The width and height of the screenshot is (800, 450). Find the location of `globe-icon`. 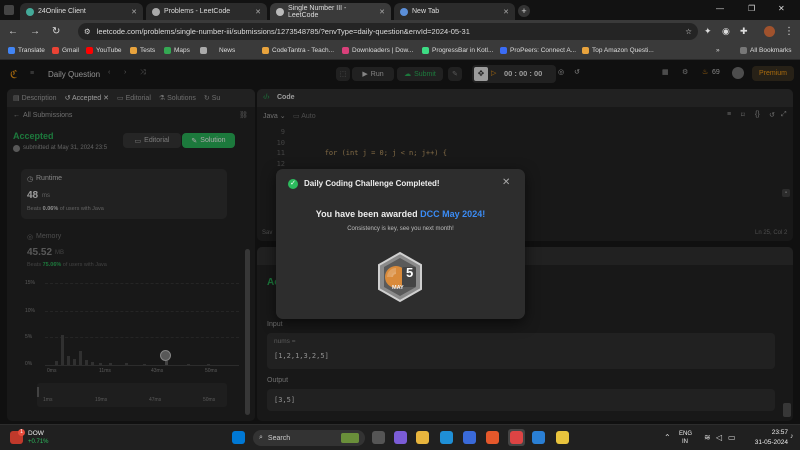

globe-icon is located at coordinates (203, 50).